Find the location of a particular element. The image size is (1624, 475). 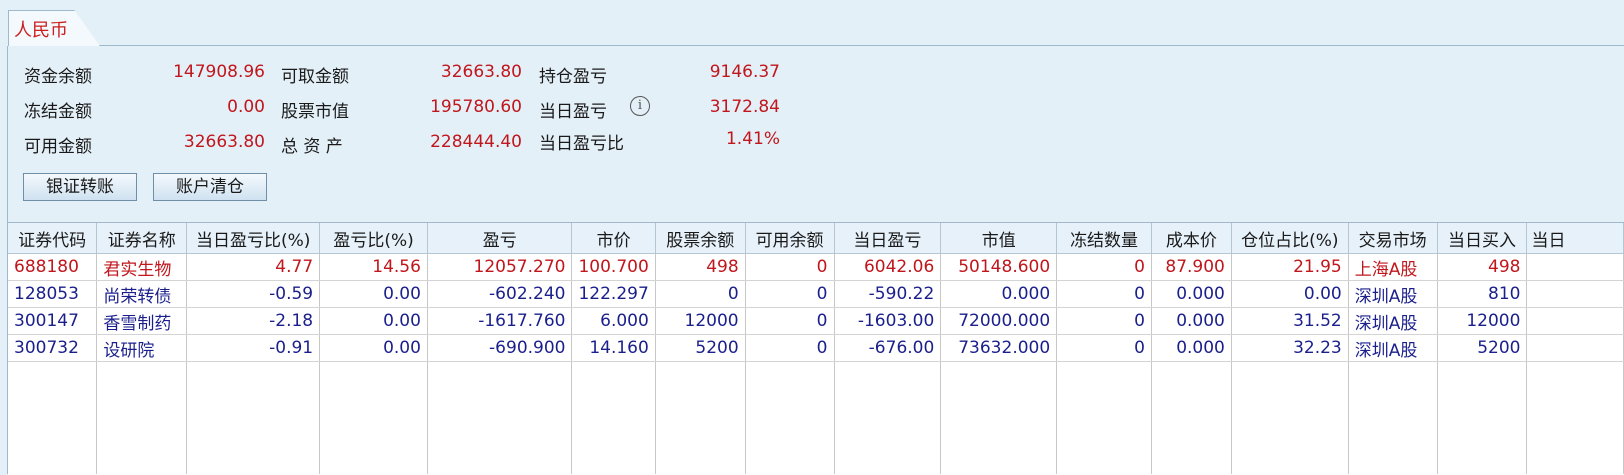

cell-stock-balance: 0 is located at coordinates (700, 294).